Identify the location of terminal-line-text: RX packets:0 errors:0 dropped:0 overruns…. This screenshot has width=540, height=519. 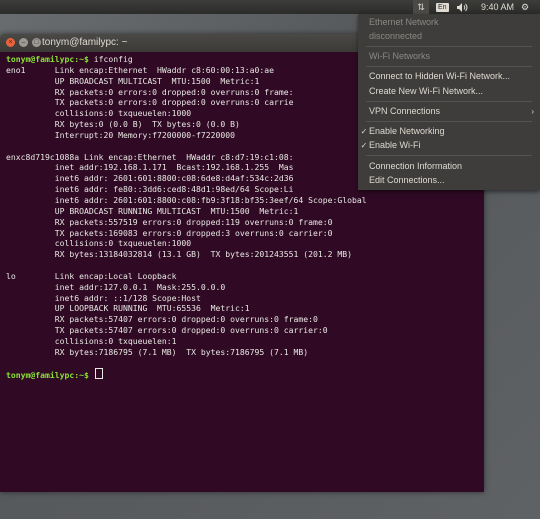
(150, 91).